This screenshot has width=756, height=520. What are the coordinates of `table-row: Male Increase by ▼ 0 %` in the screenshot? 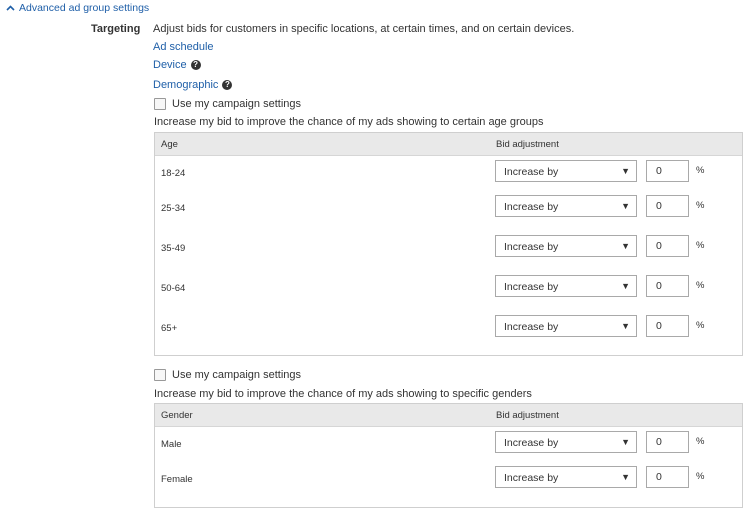 It's located at (448, 444).